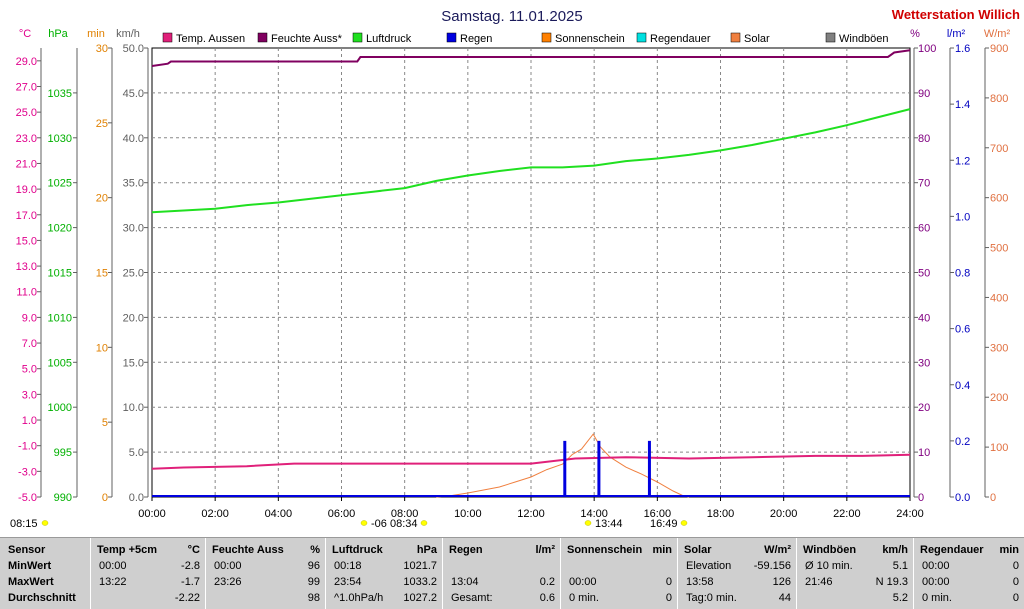  I want to click on summary-column-unit: min, so click(1009, 550).